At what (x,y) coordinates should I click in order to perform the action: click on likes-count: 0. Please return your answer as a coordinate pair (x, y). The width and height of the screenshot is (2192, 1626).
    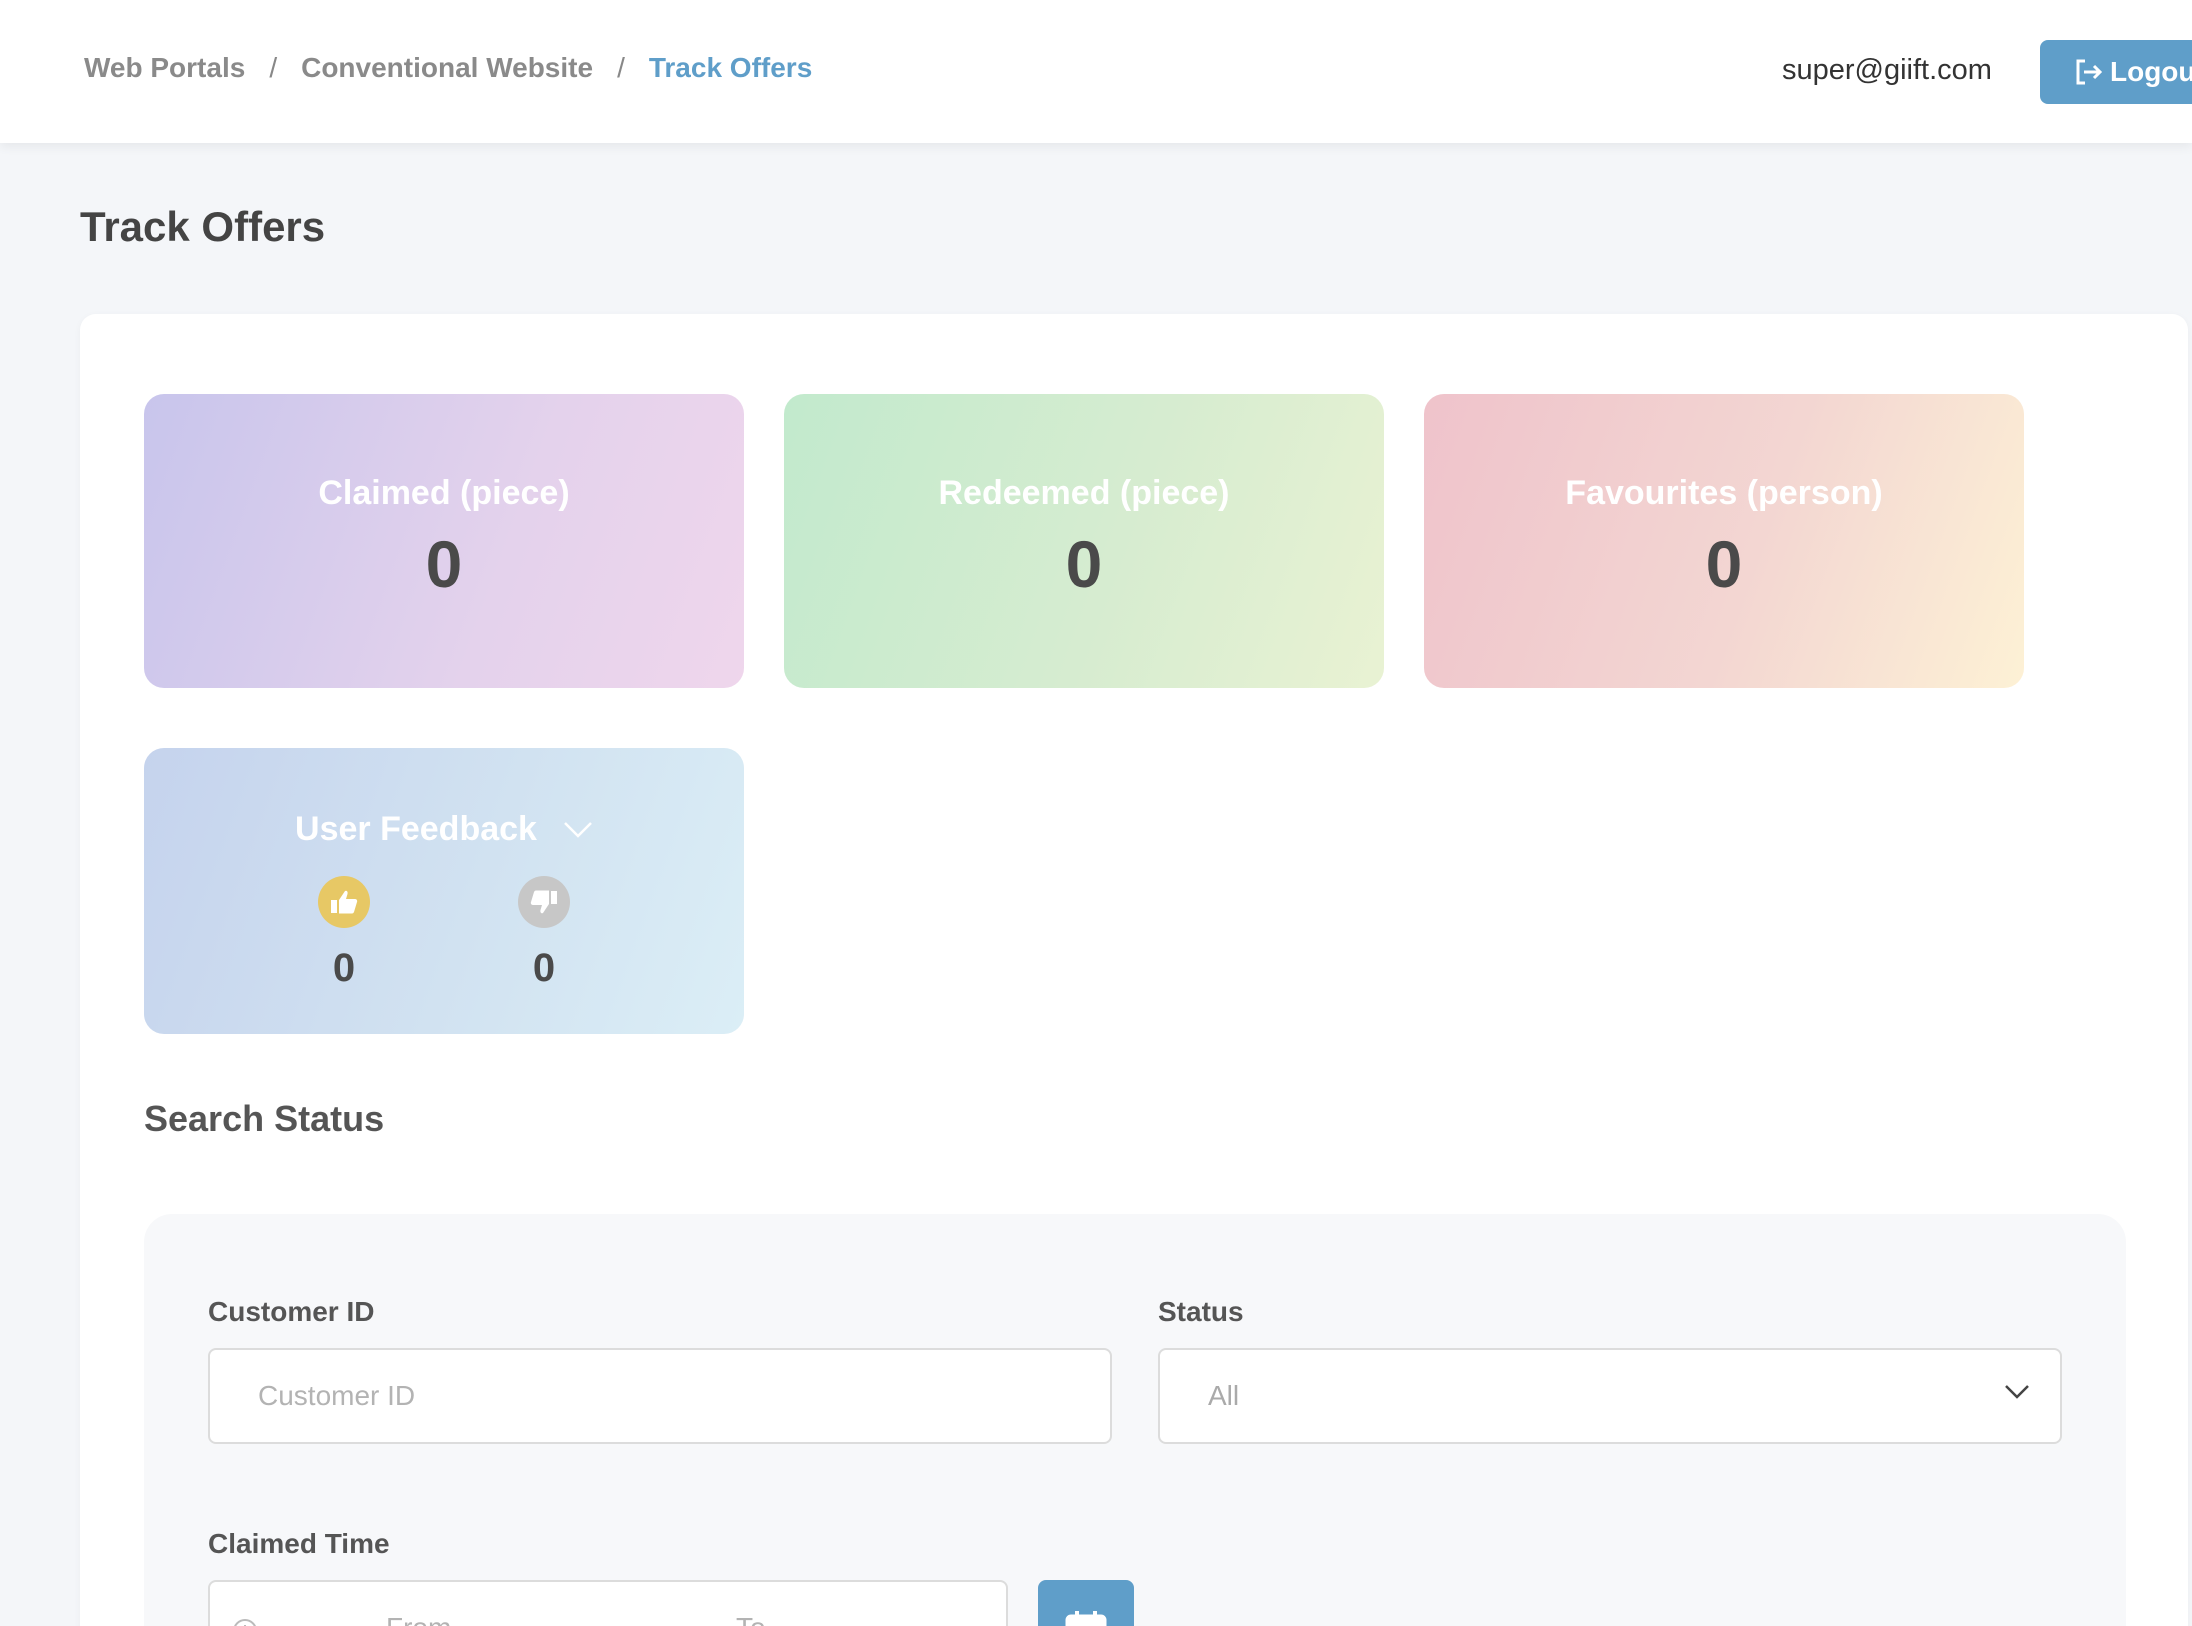
    Looking at the image, I should click on (344, 968).